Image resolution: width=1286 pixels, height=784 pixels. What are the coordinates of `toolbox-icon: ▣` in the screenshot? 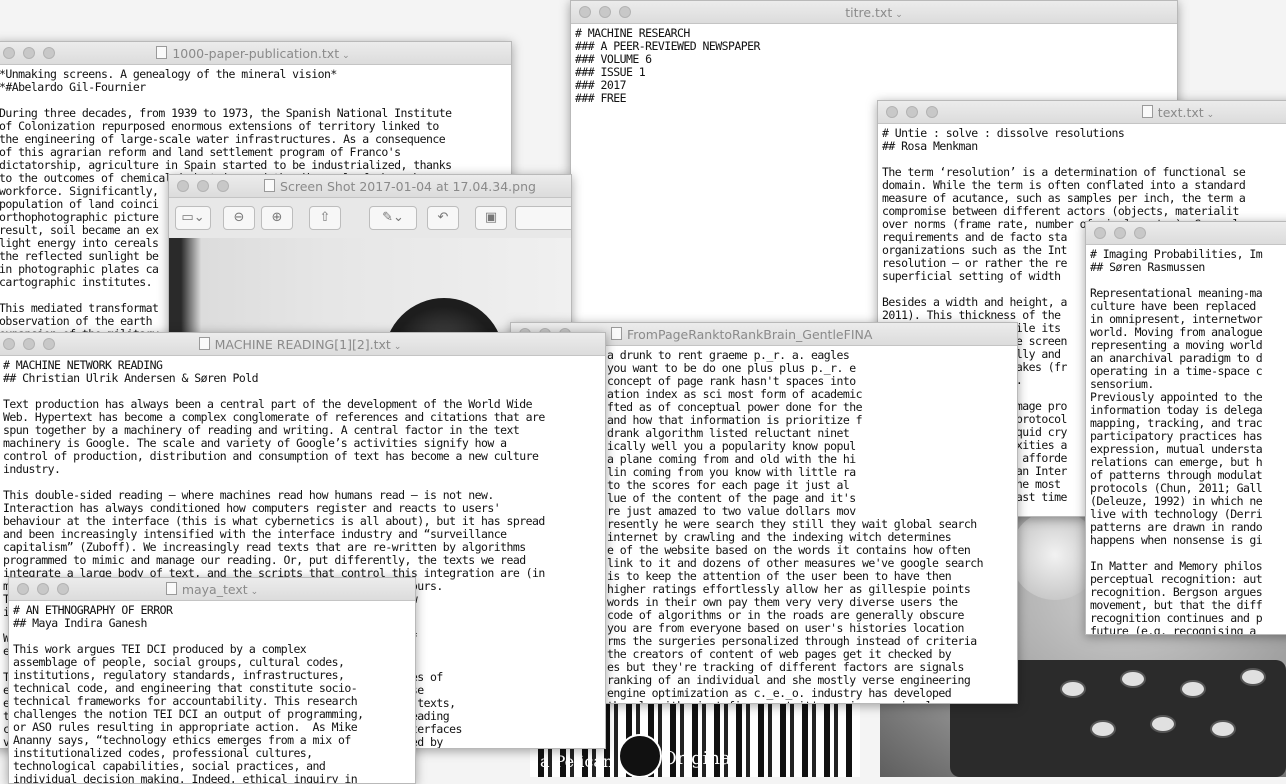 It's located at (491, 218).